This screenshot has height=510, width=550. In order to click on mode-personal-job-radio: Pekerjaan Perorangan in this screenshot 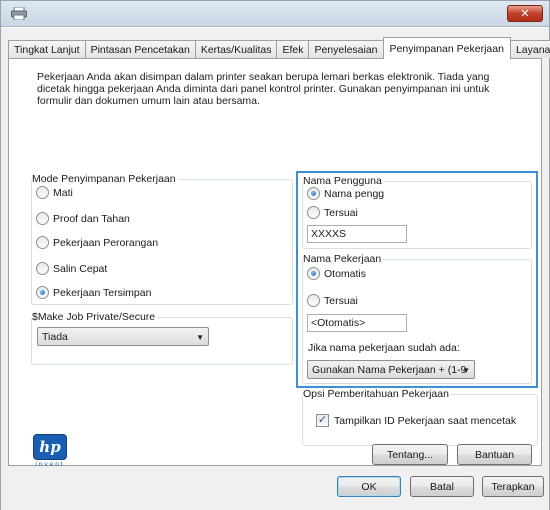, I will do `click(97, 242)`.